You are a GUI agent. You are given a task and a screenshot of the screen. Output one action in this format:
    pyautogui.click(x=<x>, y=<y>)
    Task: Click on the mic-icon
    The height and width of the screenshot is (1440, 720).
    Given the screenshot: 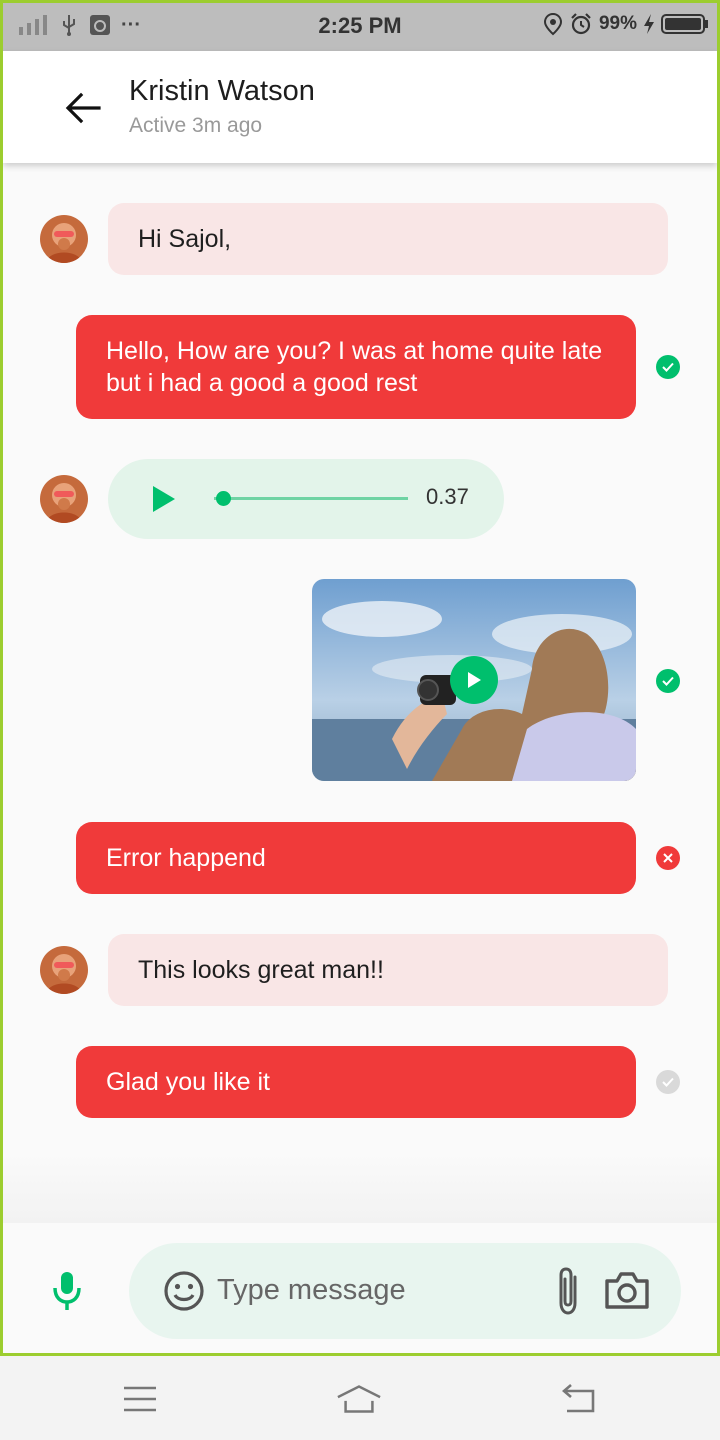 What is the action you would take?
    pyautogui.click(x=67, y=1291)
    